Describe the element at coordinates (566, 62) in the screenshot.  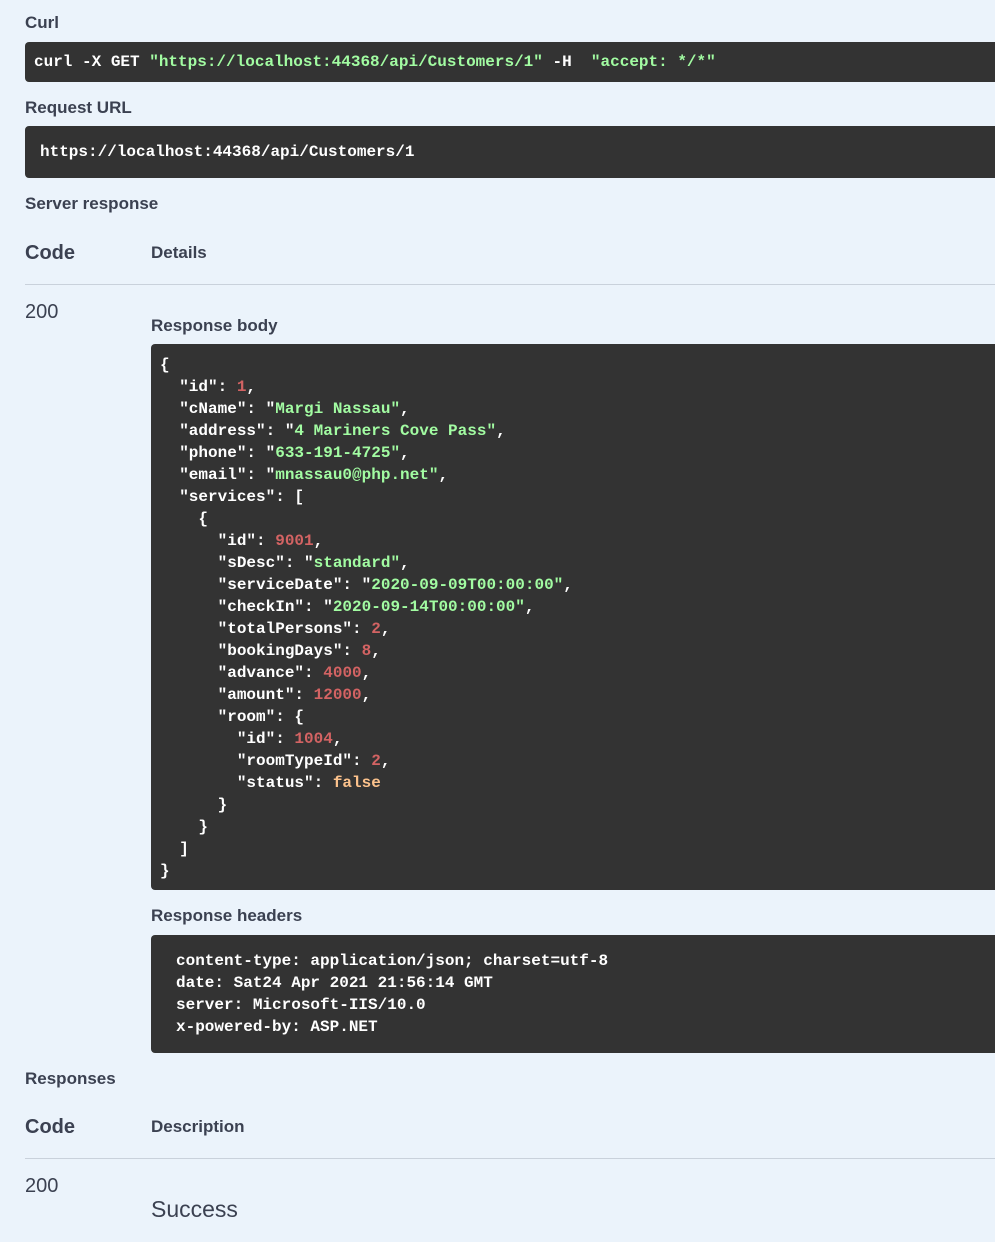
I see `curl-flag: -H` at that location.